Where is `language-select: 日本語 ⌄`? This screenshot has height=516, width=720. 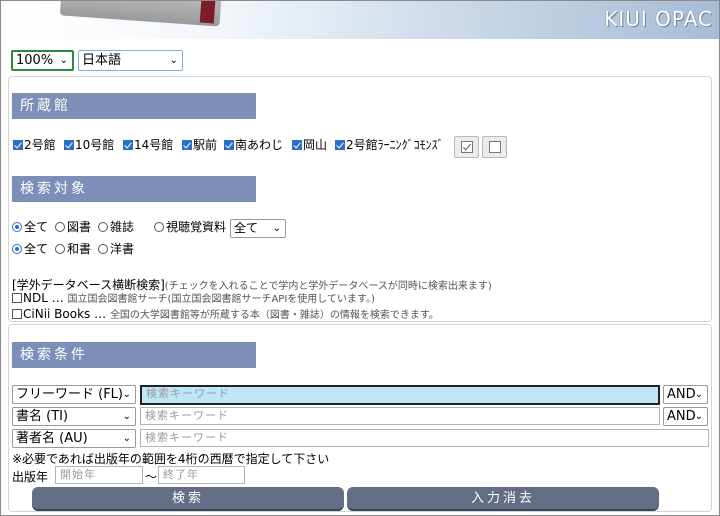 language-select: 日本語 ⌄ is located at coordinates (130, 60).